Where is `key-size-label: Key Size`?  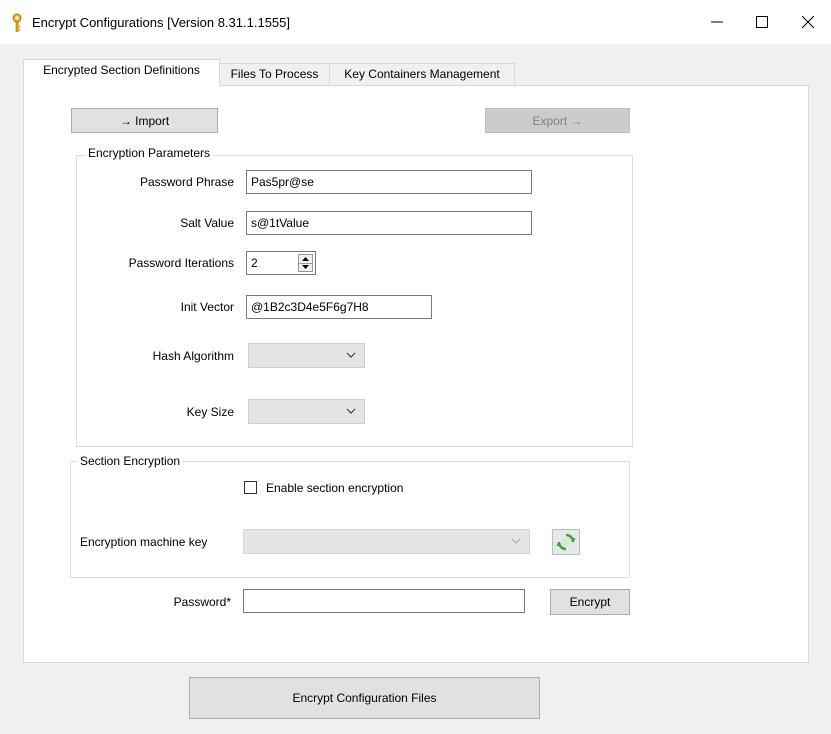 key-size-label: Key Size is located at coordinates (210, 412).